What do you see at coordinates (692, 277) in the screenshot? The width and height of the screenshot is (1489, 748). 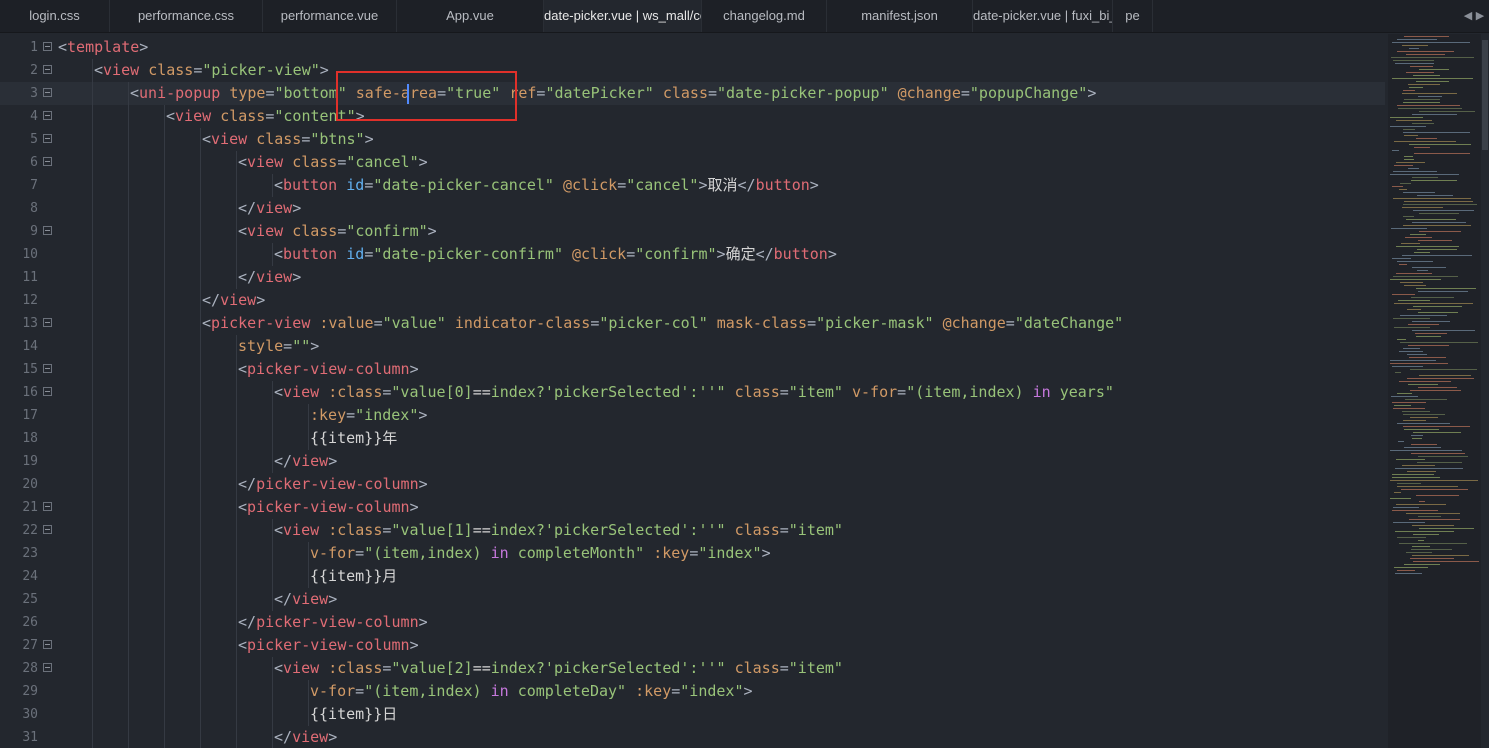 I see `code-line: 11 </view>` at bounding box center [692, 277].